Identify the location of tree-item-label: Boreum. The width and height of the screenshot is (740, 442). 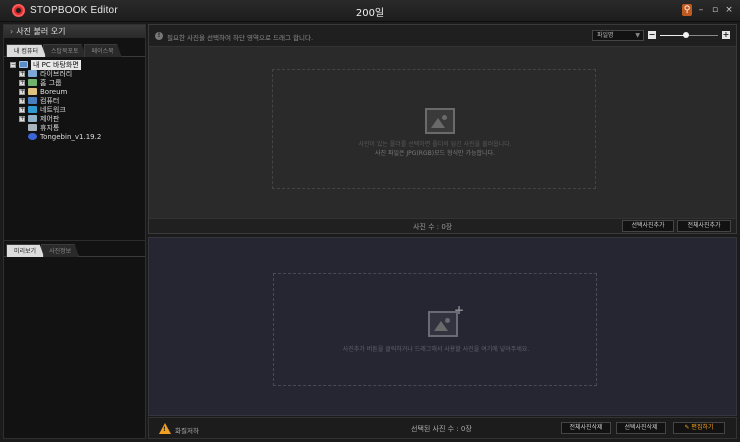
(54, 91).